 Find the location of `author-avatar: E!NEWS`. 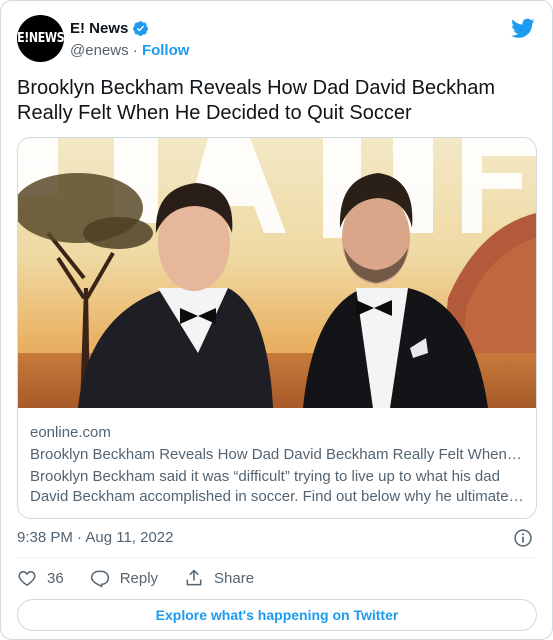

author-avatar: E!NEWS is located at coordinates (40, 38).